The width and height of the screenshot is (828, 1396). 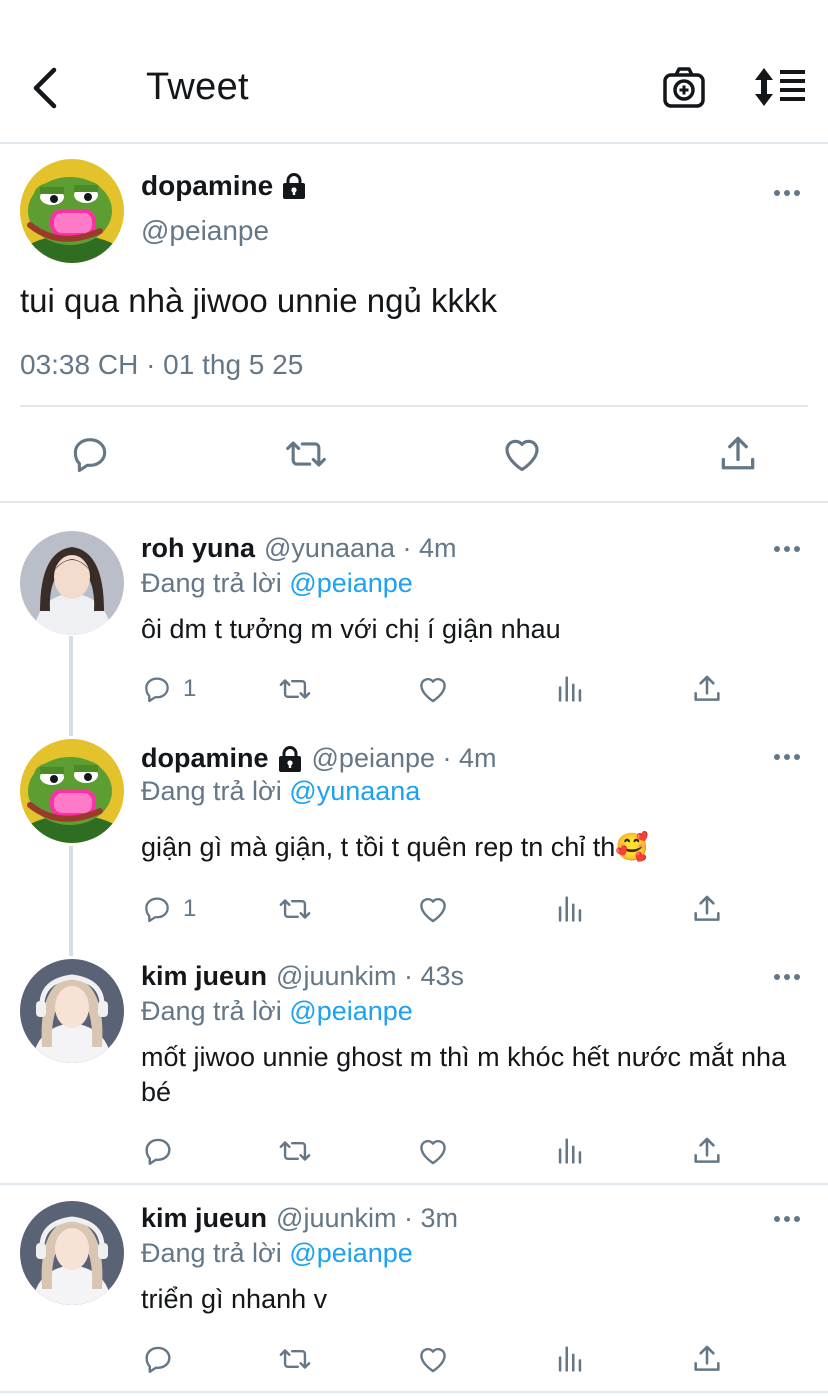 I want to click on author-handle: @peianpe, so click(x=205, y=231).